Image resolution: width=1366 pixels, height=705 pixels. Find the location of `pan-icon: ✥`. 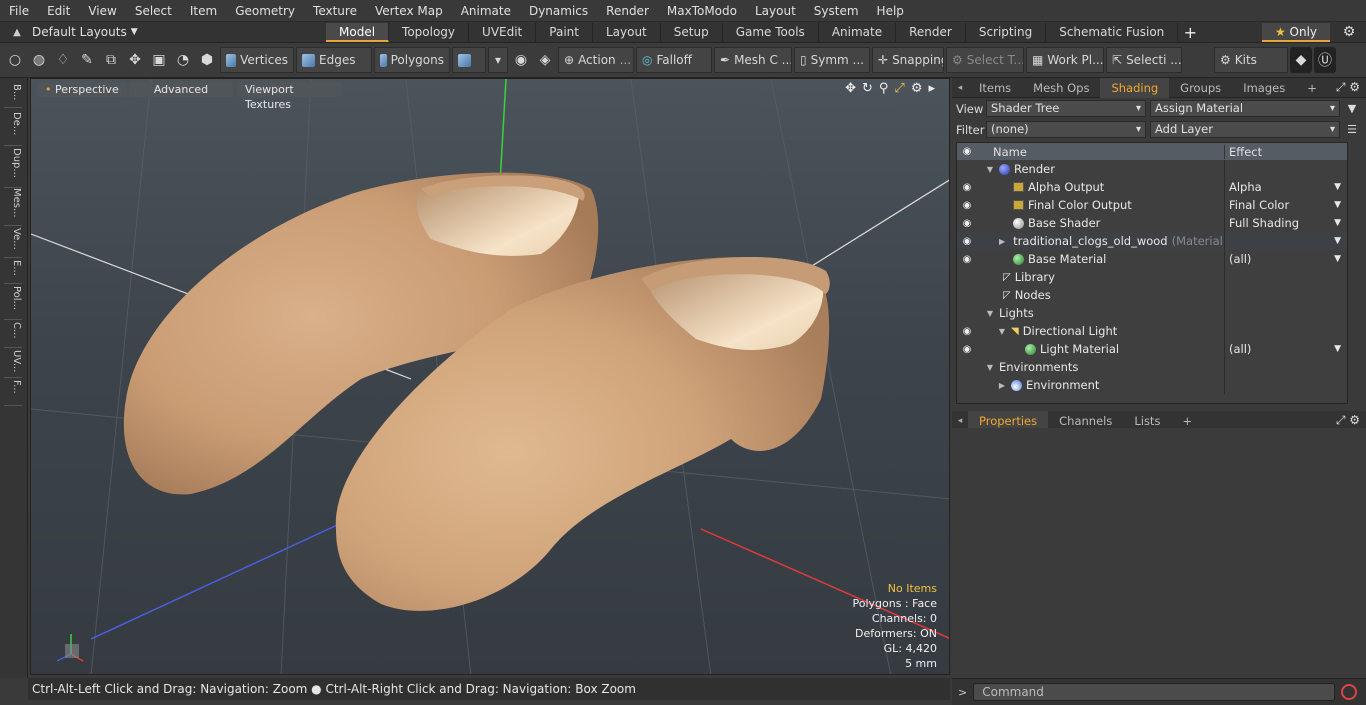

pan-icon: ✥ is located at coordinates (850, 88).